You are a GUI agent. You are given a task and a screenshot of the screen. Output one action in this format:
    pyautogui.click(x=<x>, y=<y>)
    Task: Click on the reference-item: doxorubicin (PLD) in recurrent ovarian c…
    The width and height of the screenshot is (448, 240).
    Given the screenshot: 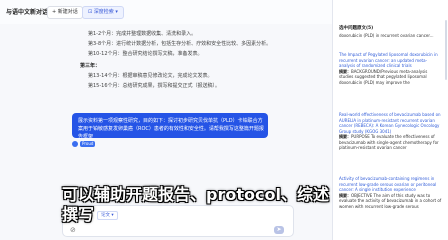 What is the action you would take?
    pyautogui.click(x=391, y=36)
    